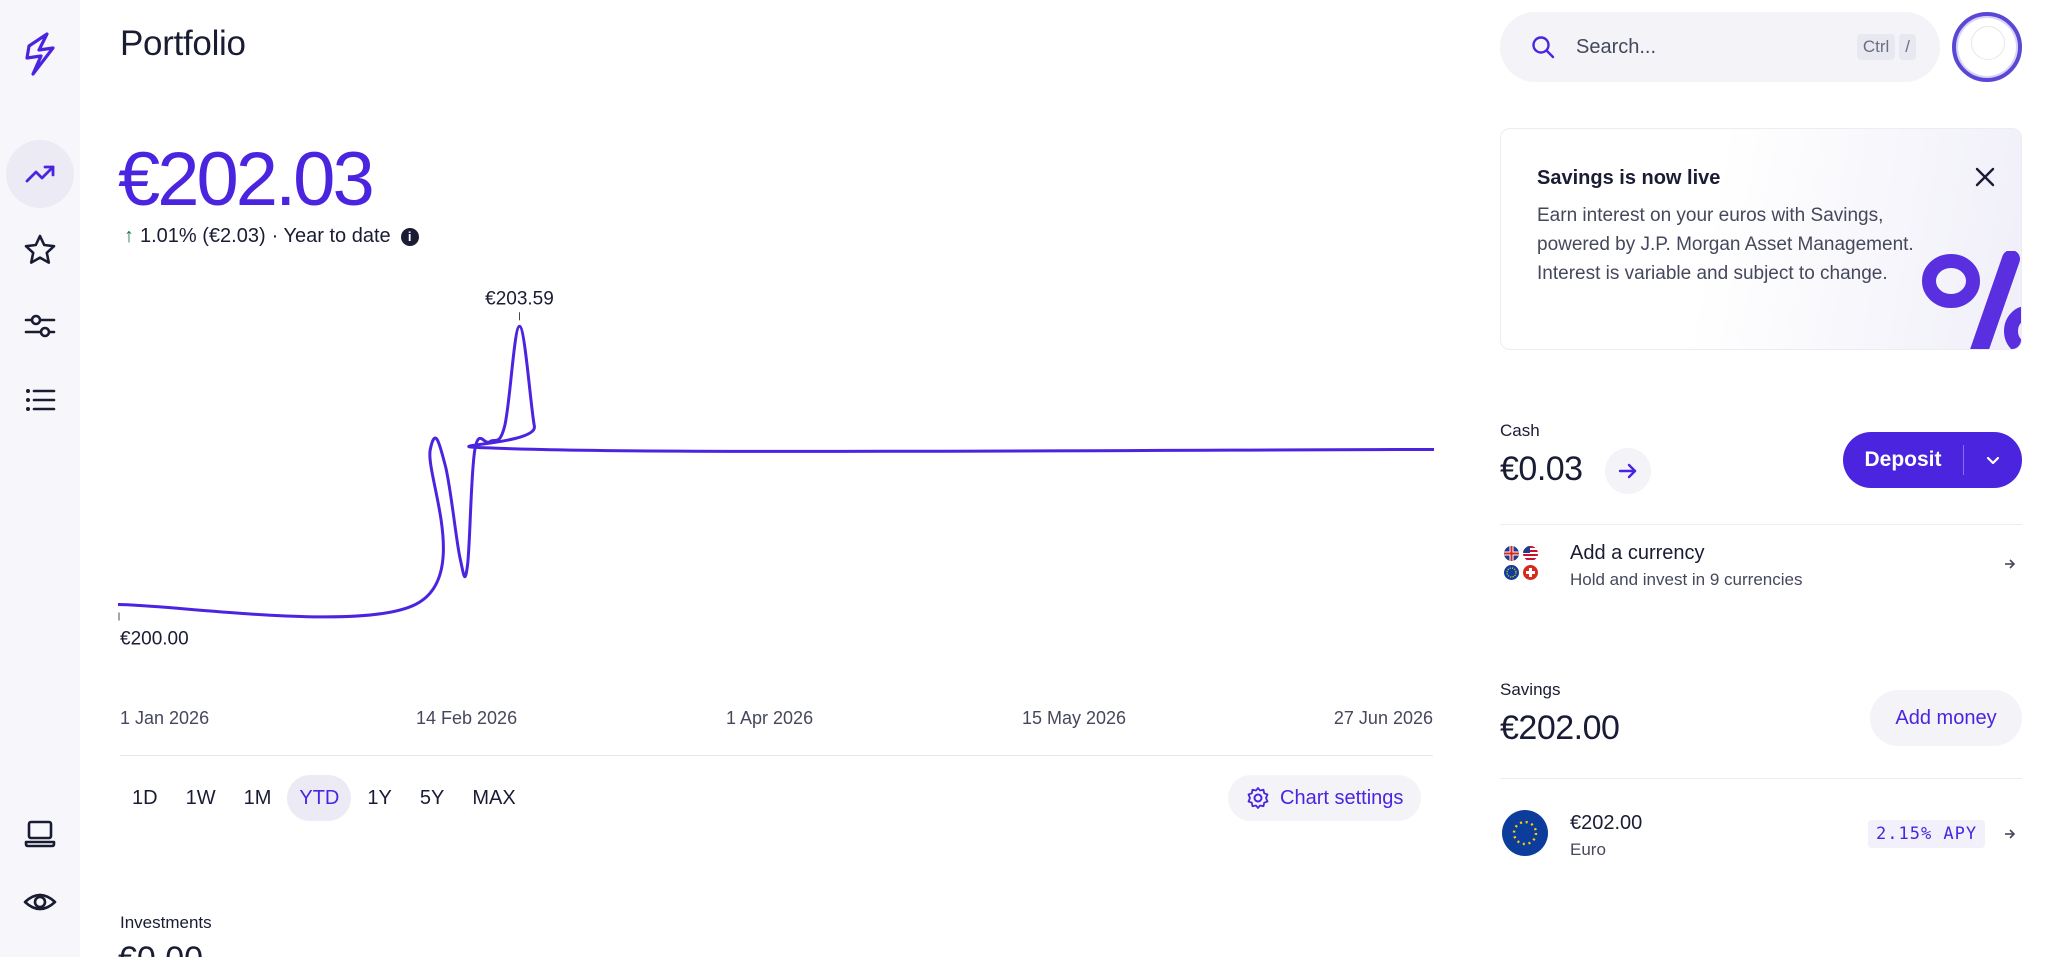 This screenshot has height=957, width=2048. Describe the element at coordinates (1530, 553) in the screenshot. I see `us-flag-icon` at that location.